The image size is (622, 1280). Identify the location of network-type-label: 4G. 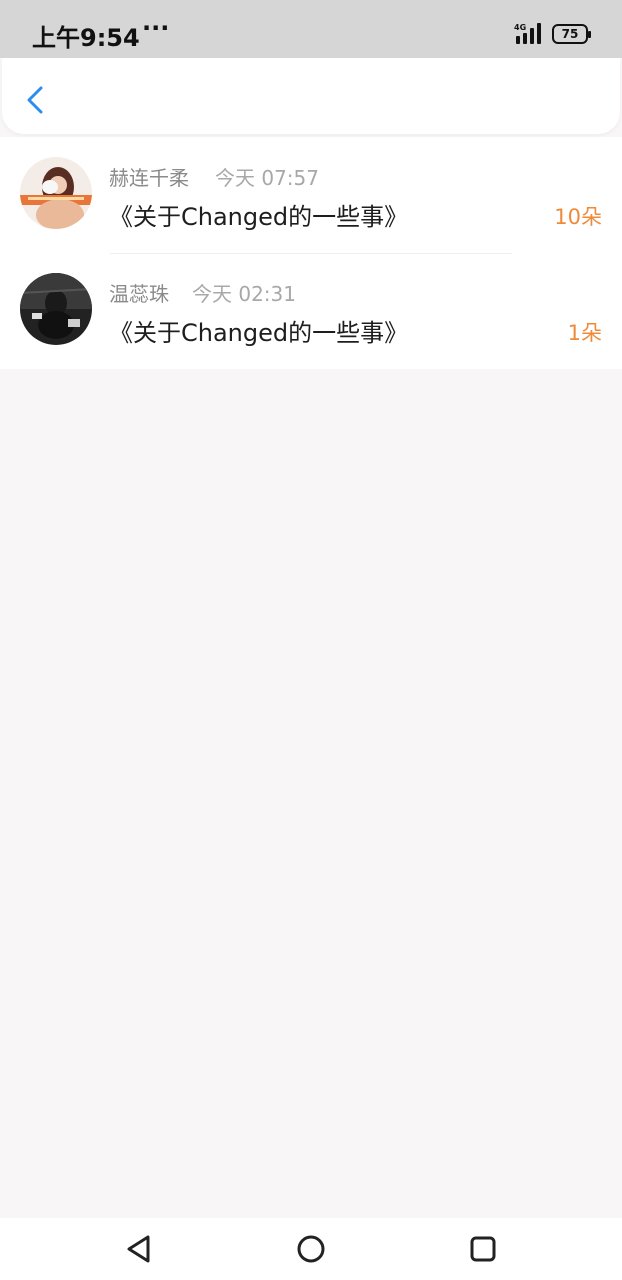
(520, 27).